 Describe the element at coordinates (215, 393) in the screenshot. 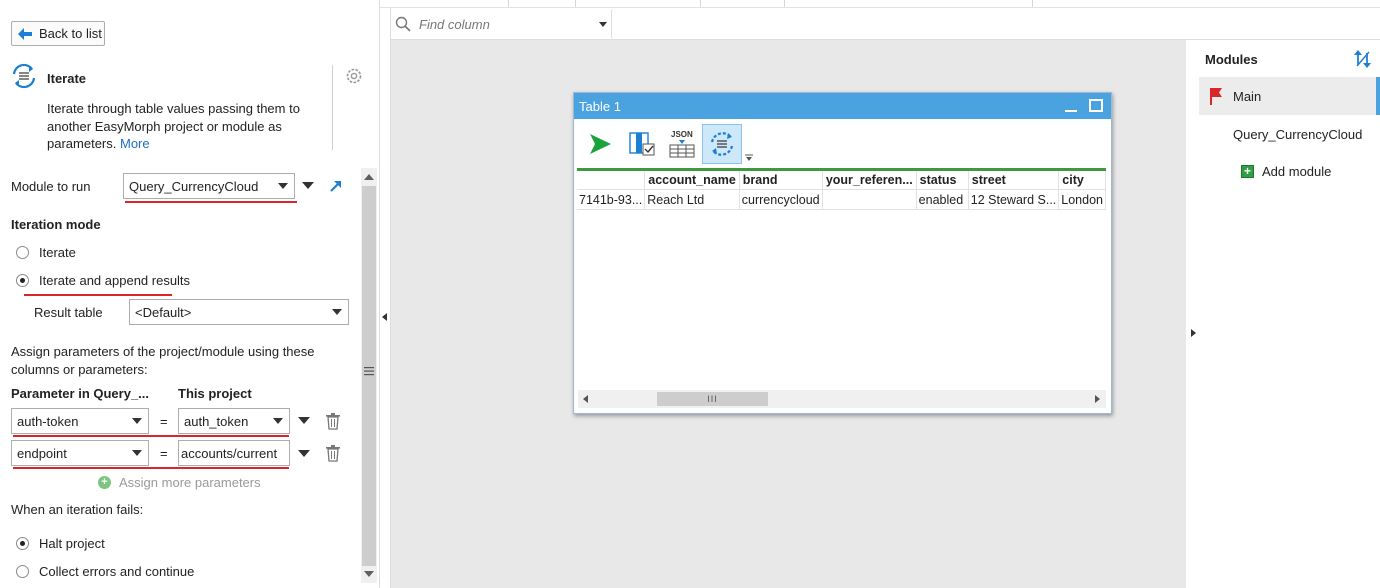

I see `params-column-right: This project` at that location.